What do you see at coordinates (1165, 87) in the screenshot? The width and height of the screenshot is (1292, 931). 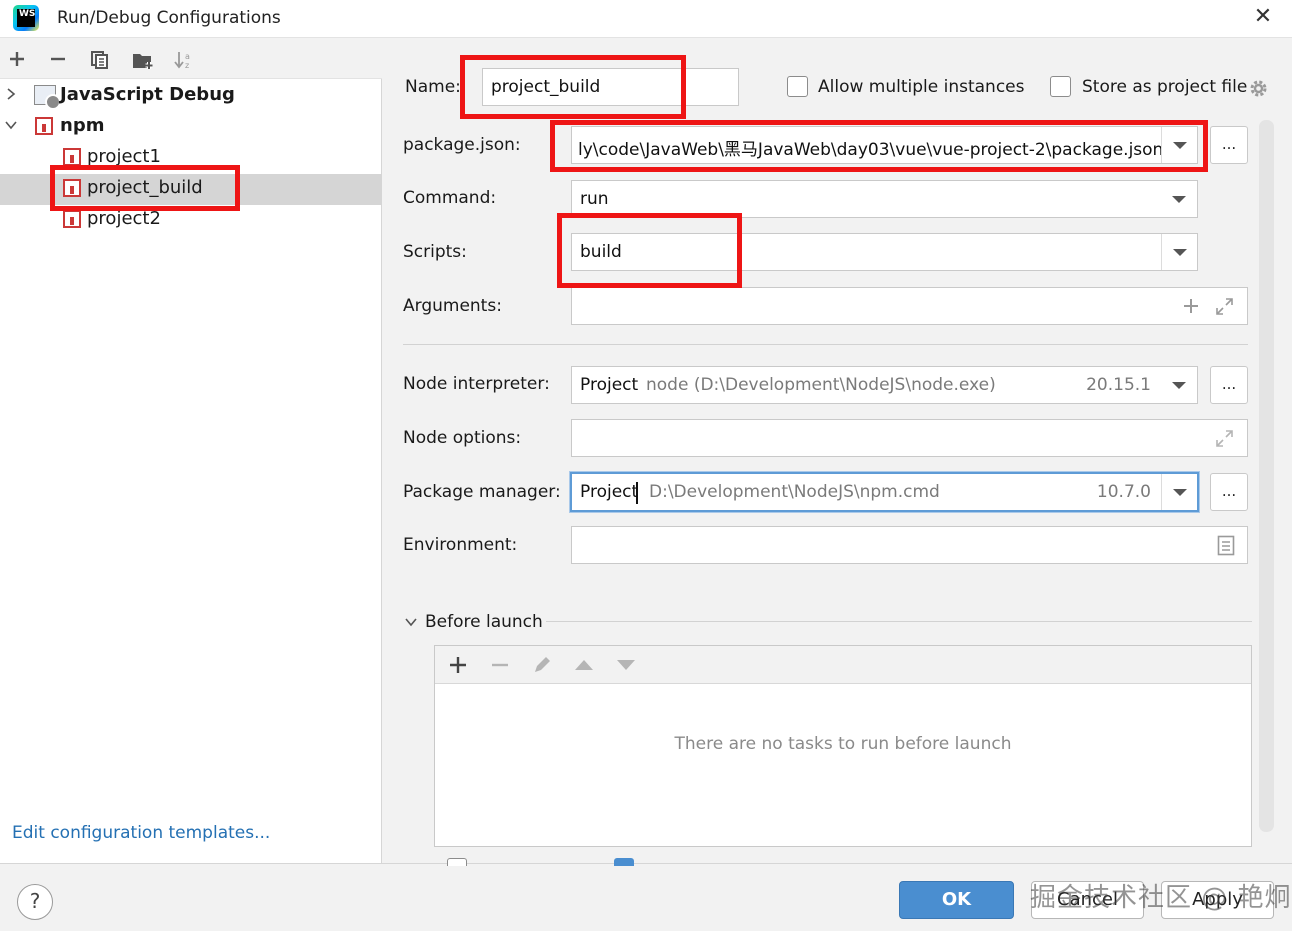 I see `store-project-label: Store as project file` at bounding box center [1165, 87].